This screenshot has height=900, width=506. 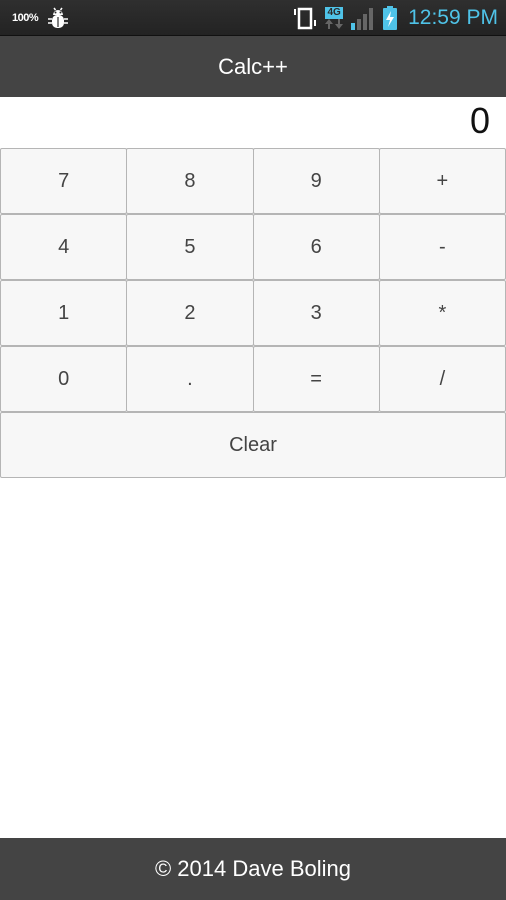 I want to click on key-3: 3, so click(x=316, y=313).